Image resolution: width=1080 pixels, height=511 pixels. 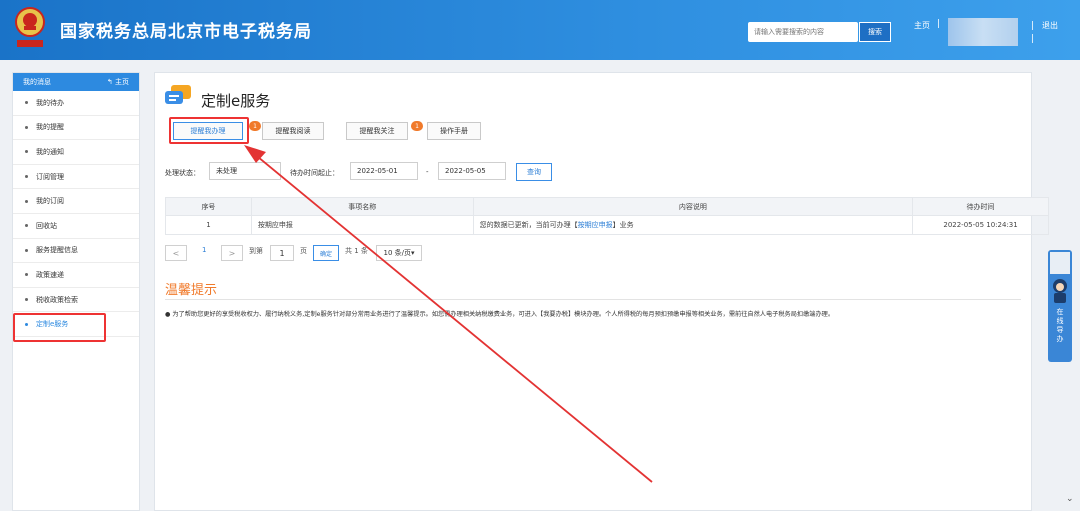 What do you see at coordinates (922, 25) in the screenshot?
I see `home-link: 主页` at bounding box center [922, 25].